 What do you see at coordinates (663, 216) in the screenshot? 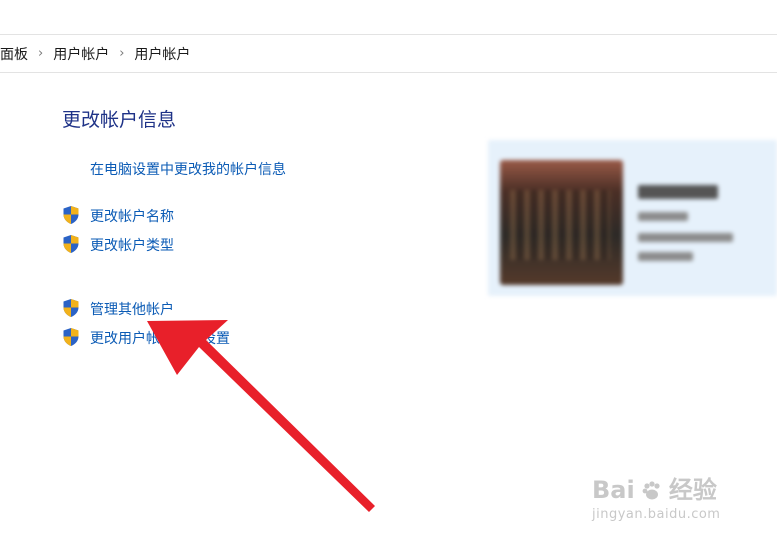
I see `account-type-blur` at bounding box center [663, 216].